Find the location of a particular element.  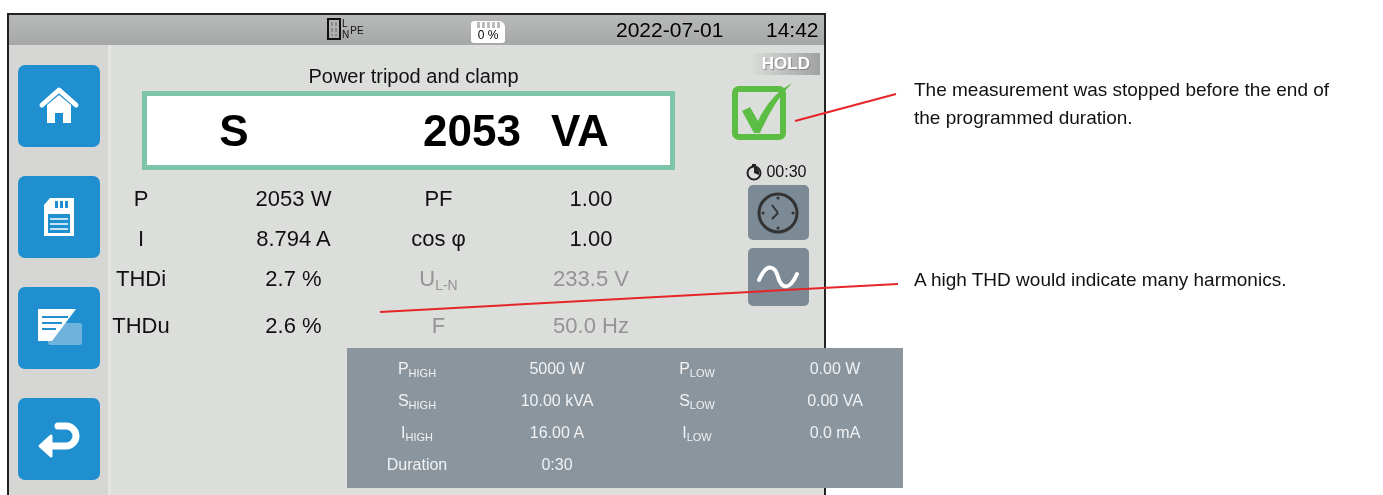

screen-title: Power tripod and clamp is located at coordinates (413, 77).